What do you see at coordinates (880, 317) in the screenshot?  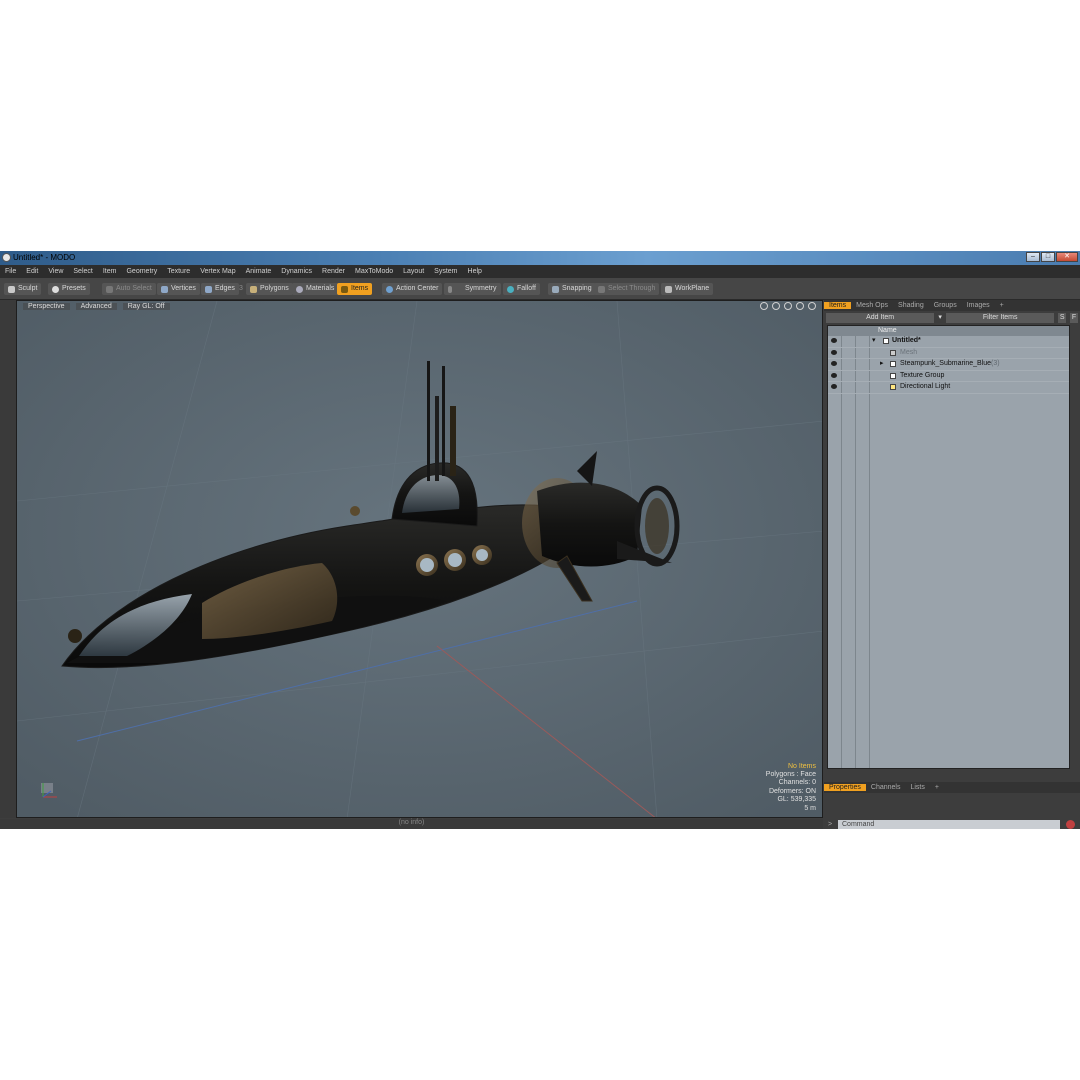 I see `add-item-dropdown: Add Item` at bounding box center [880, 317].